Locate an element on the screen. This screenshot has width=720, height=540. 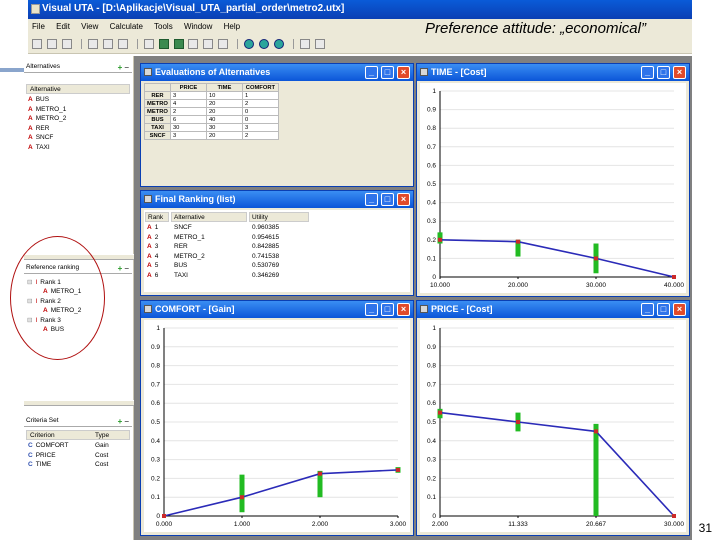
copy-icon is located at coordinates (107, 44).